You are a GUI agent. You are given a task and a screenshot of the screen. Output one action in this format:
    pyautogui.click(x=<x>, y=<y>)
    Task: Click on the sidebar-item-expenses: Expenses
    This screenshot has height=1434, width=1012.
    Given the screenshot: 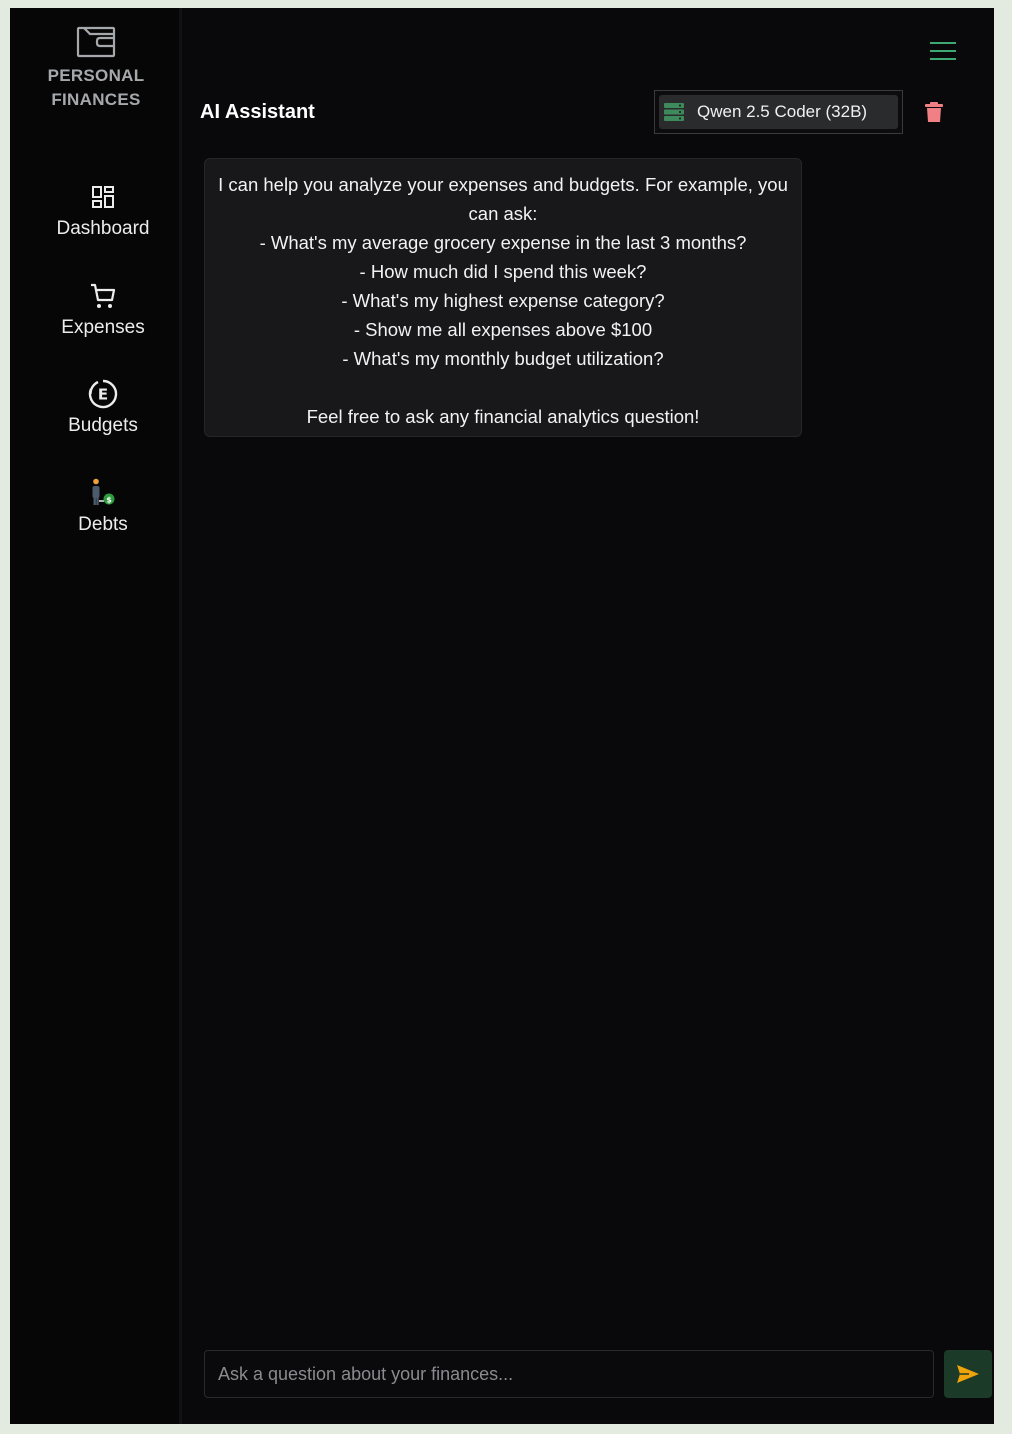 What is the action you would take?
    pyautogui.click(x=103, y=310)
    